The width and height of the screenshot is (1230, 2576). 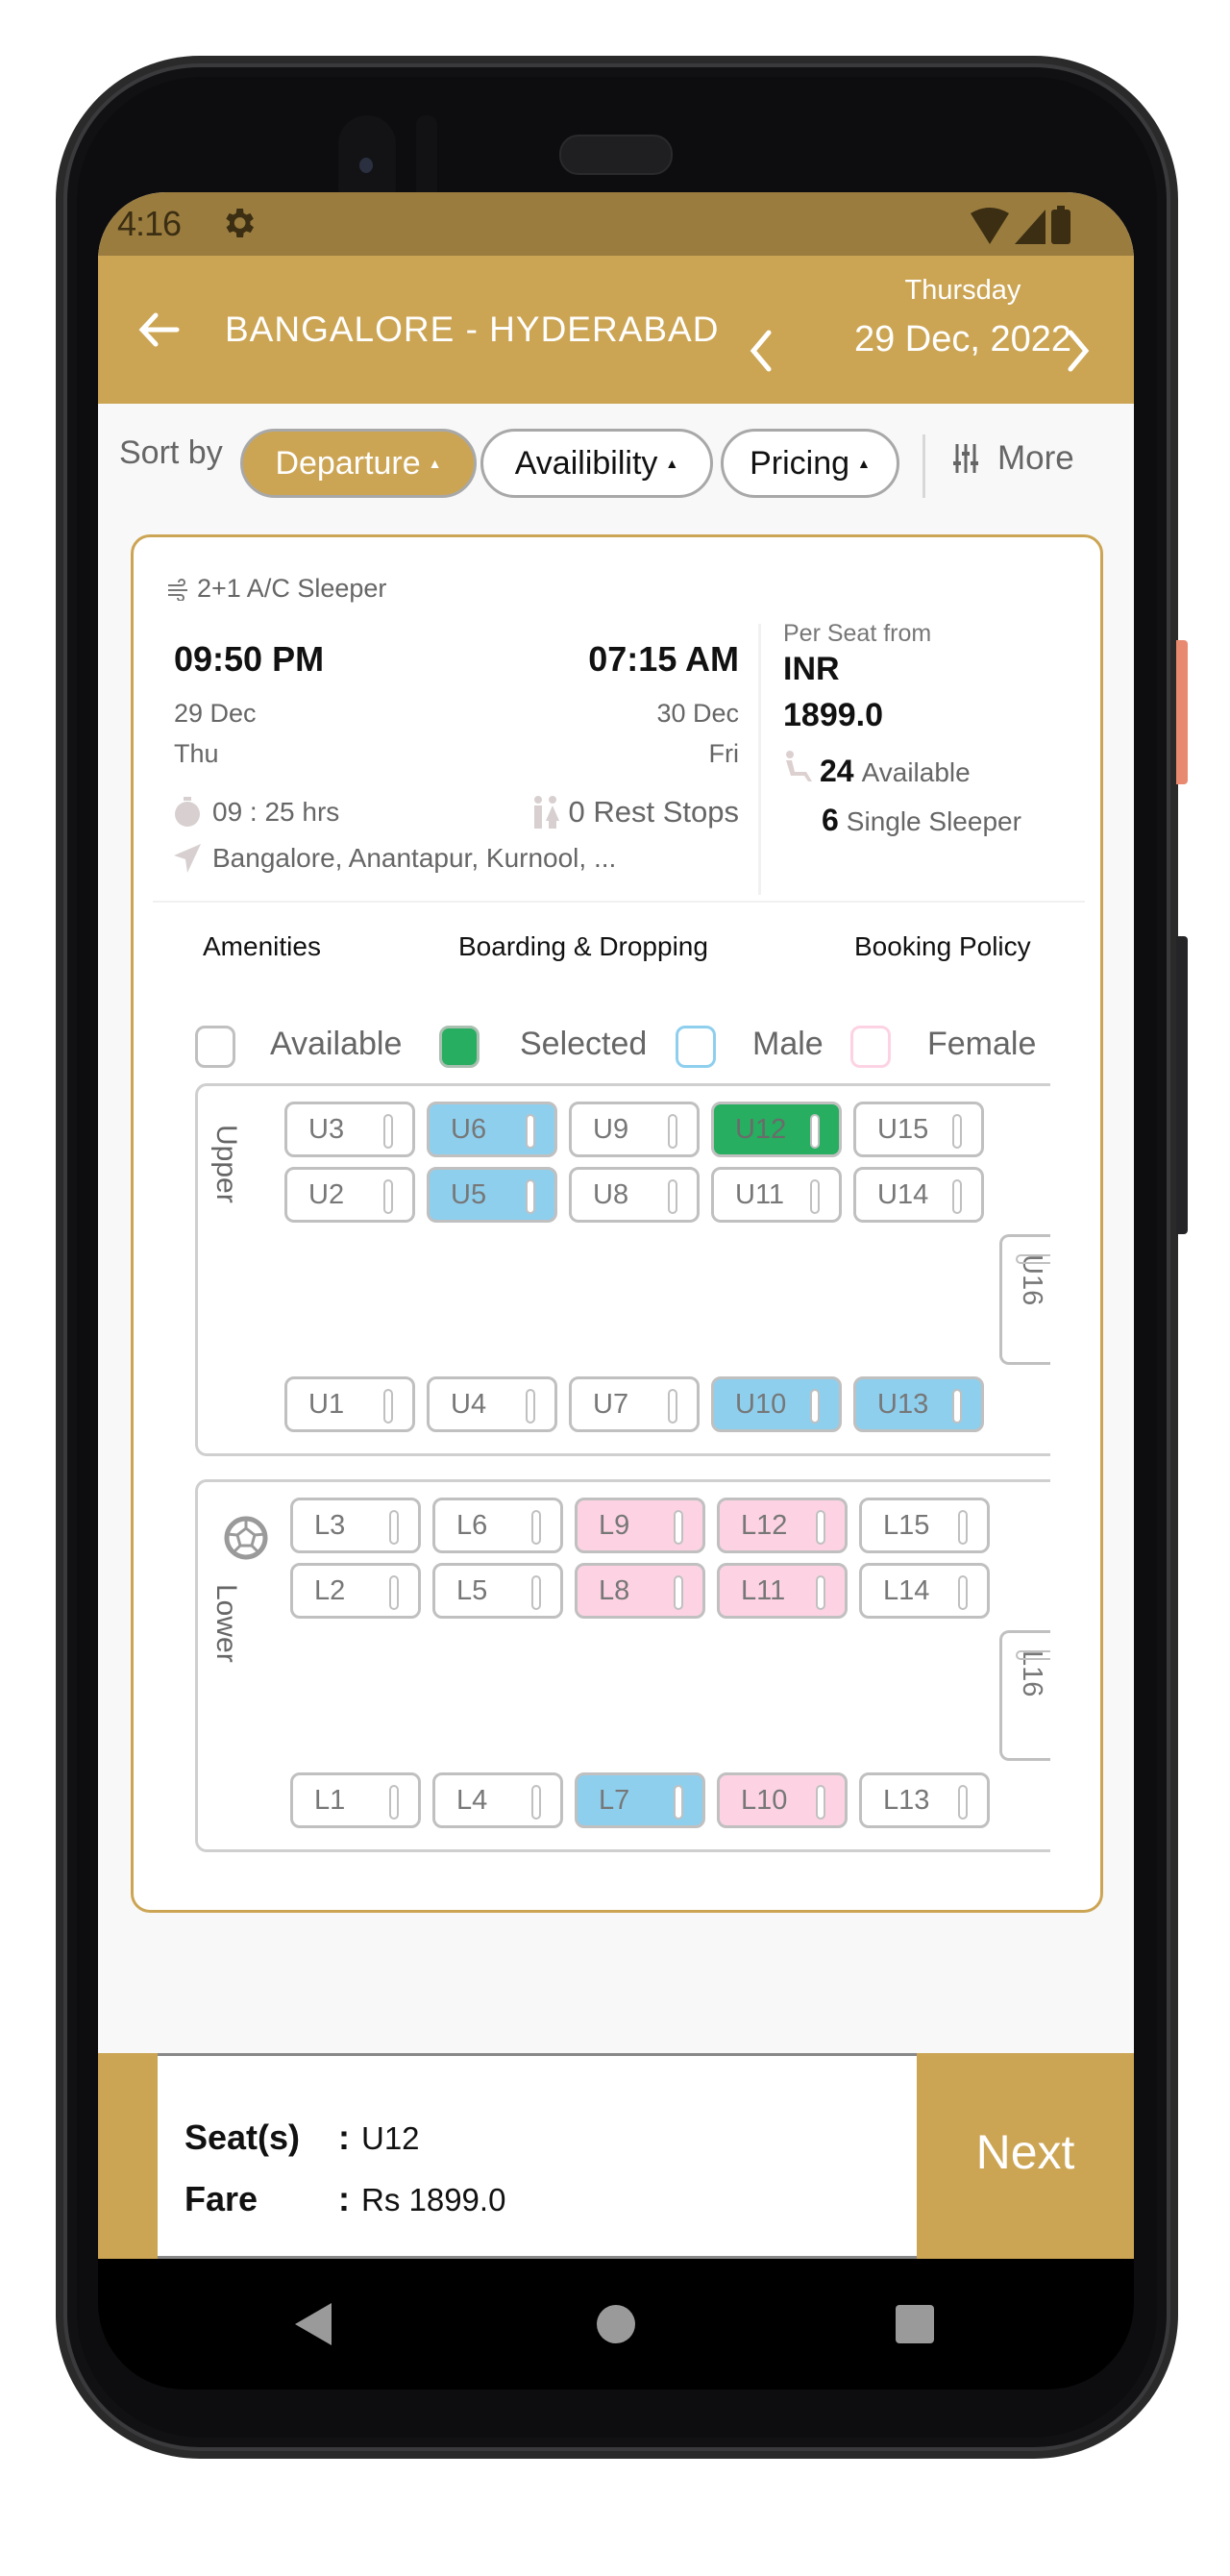 I want to click on bus-type-label: 2+1 A/C Sleeper, so click(x=292, y=589).